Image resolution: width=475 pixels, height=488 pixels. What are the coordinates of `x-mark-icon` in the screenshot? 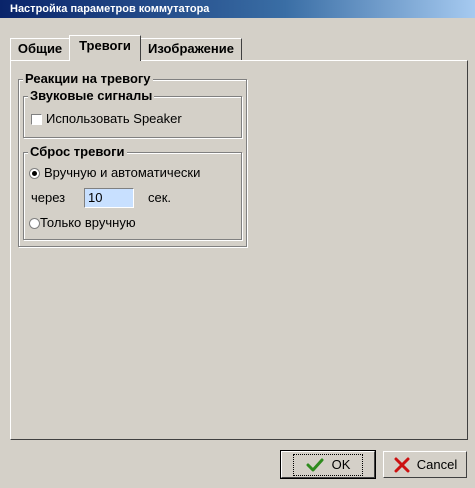 It's located at (402, 464).